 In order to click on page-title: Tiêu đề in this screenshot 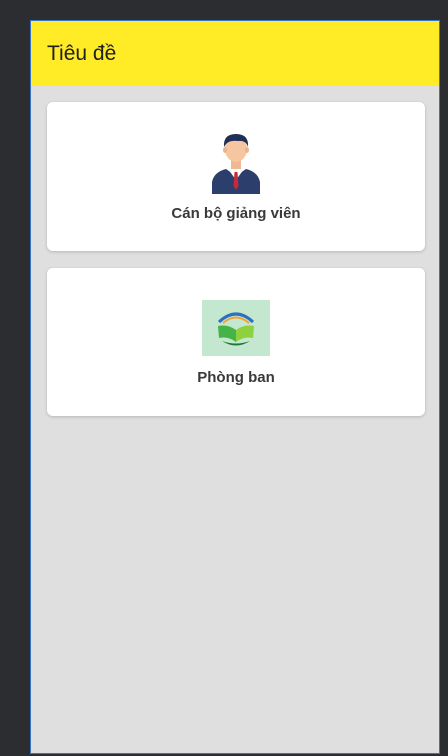, I will do `click(82, 53)`.